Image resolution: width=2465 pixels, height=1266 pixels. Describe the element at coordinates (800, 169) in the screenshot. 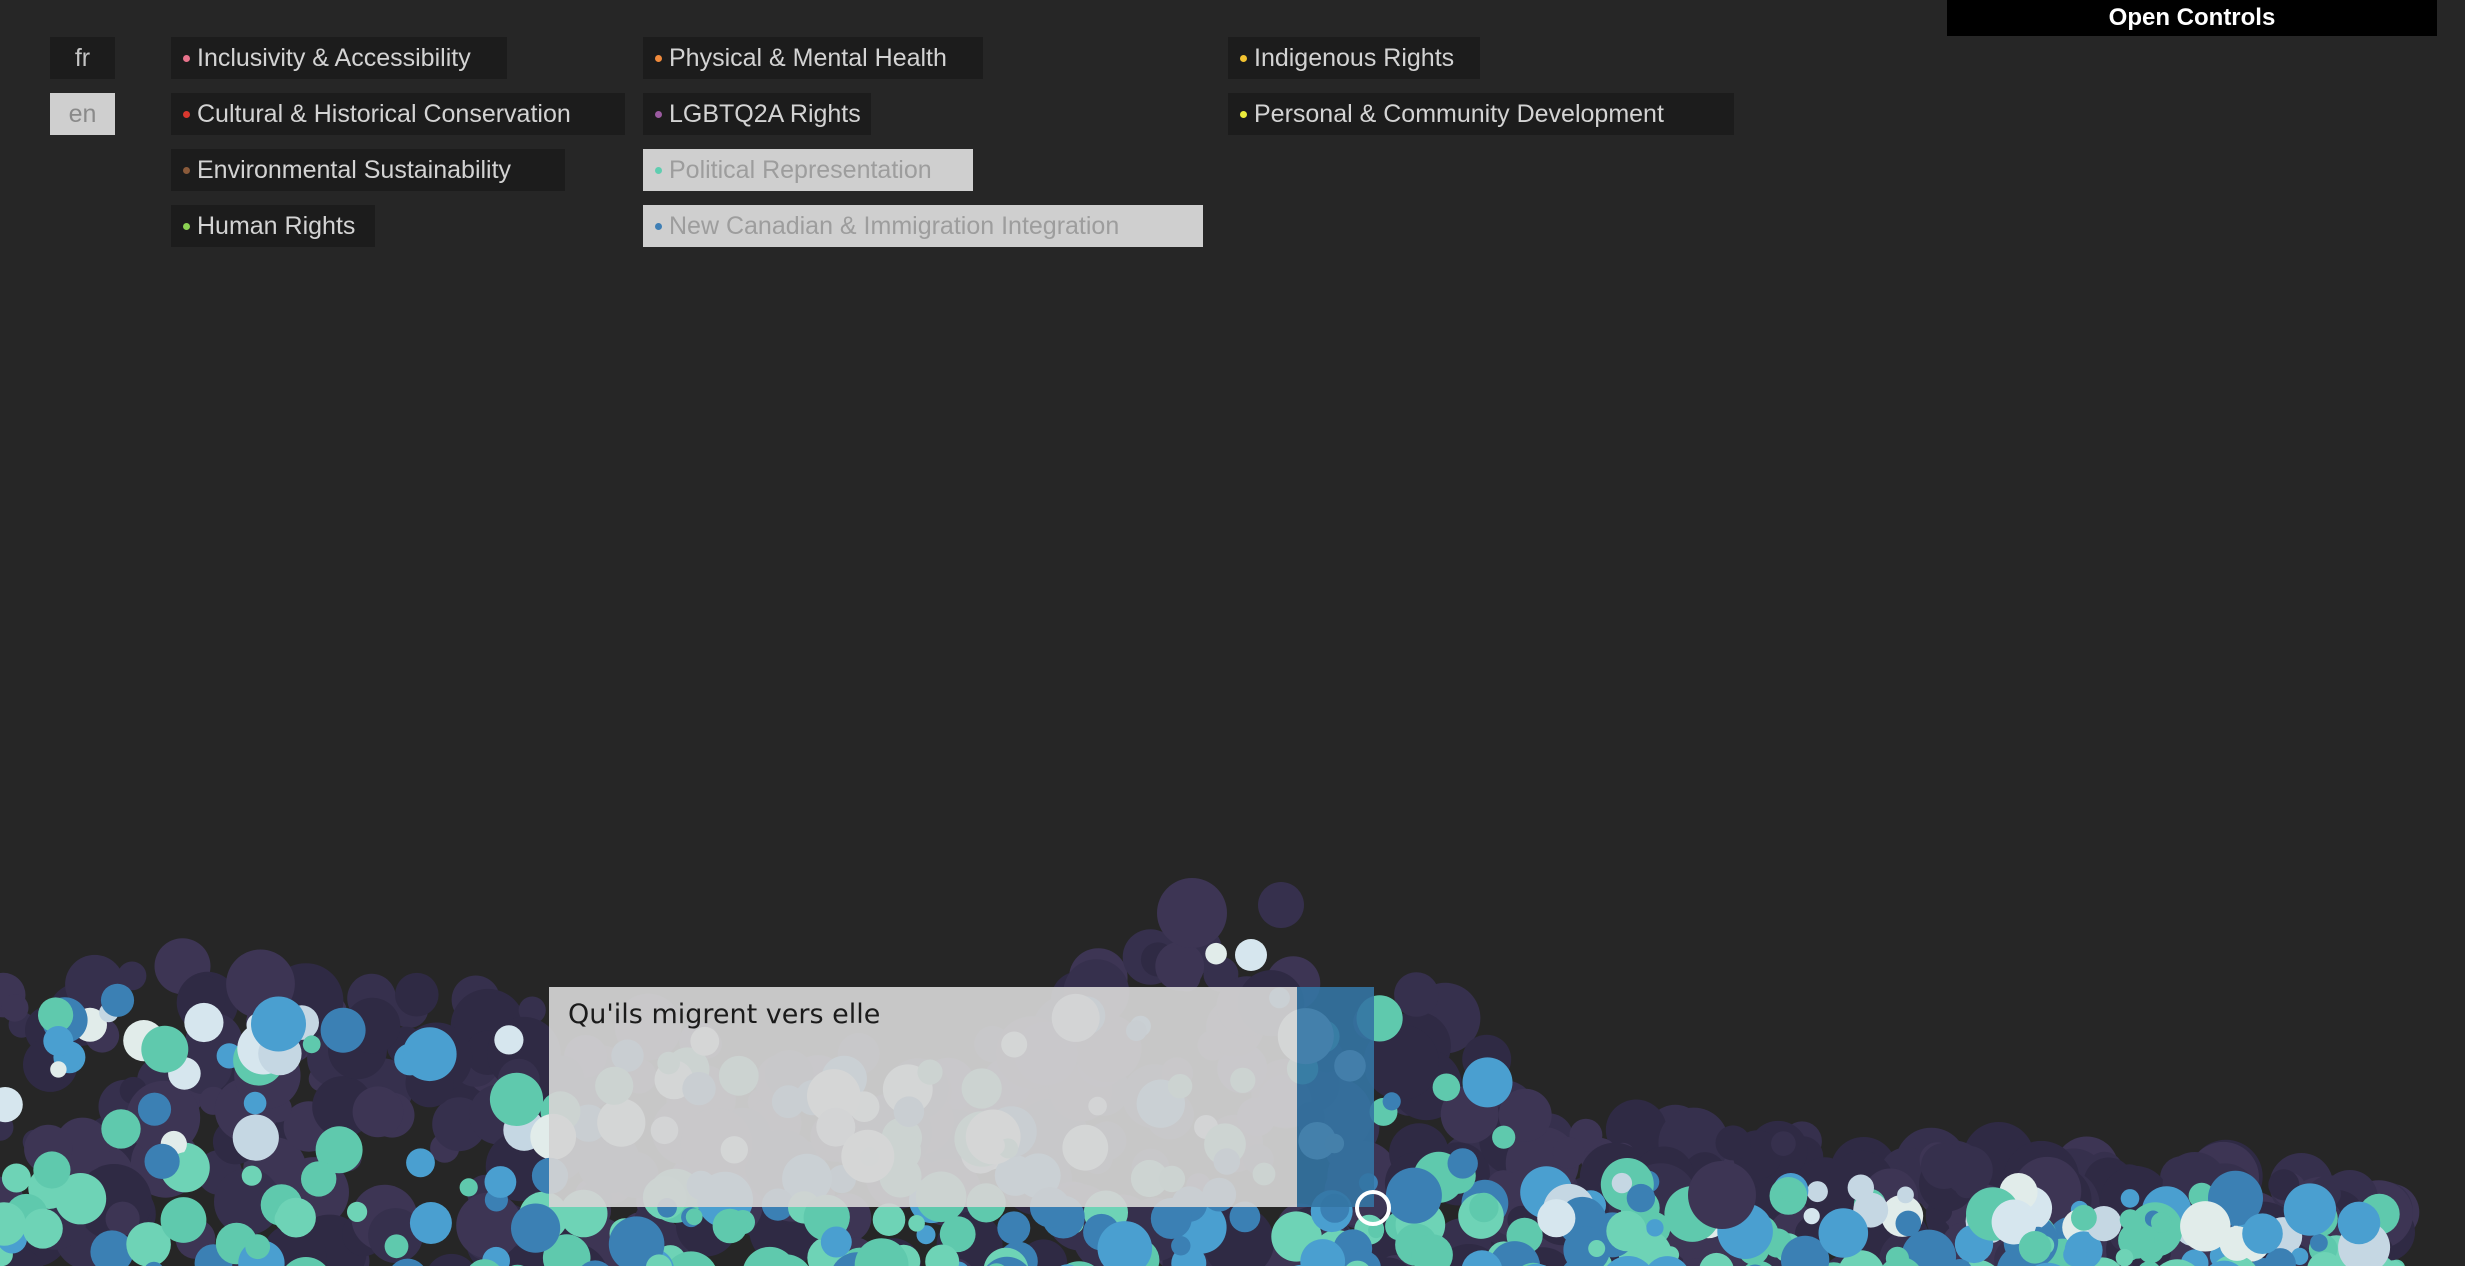

I see `topic-label: Political Representation` at that location.